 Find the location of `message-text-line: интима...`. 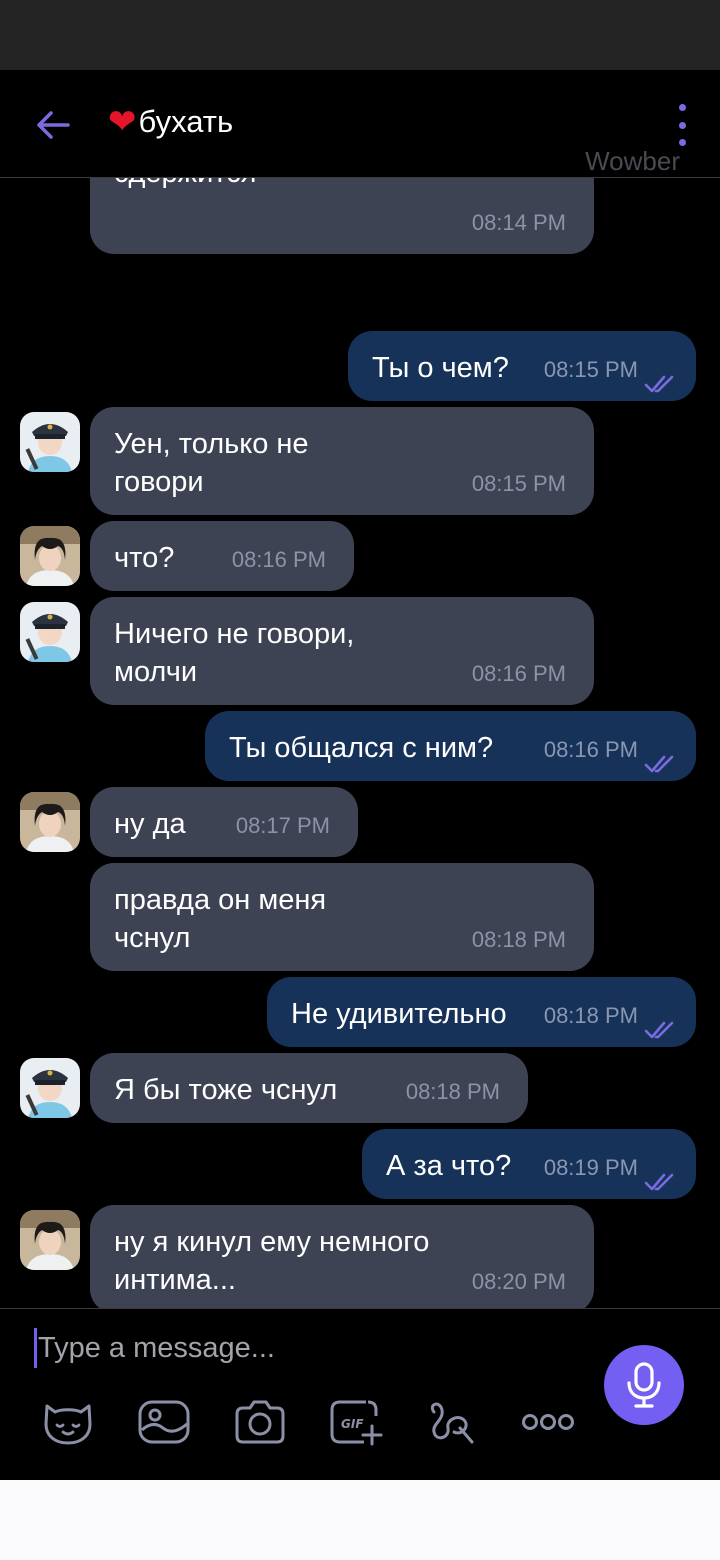

message-text-line: интима... is located at coordinates (175, 1280).